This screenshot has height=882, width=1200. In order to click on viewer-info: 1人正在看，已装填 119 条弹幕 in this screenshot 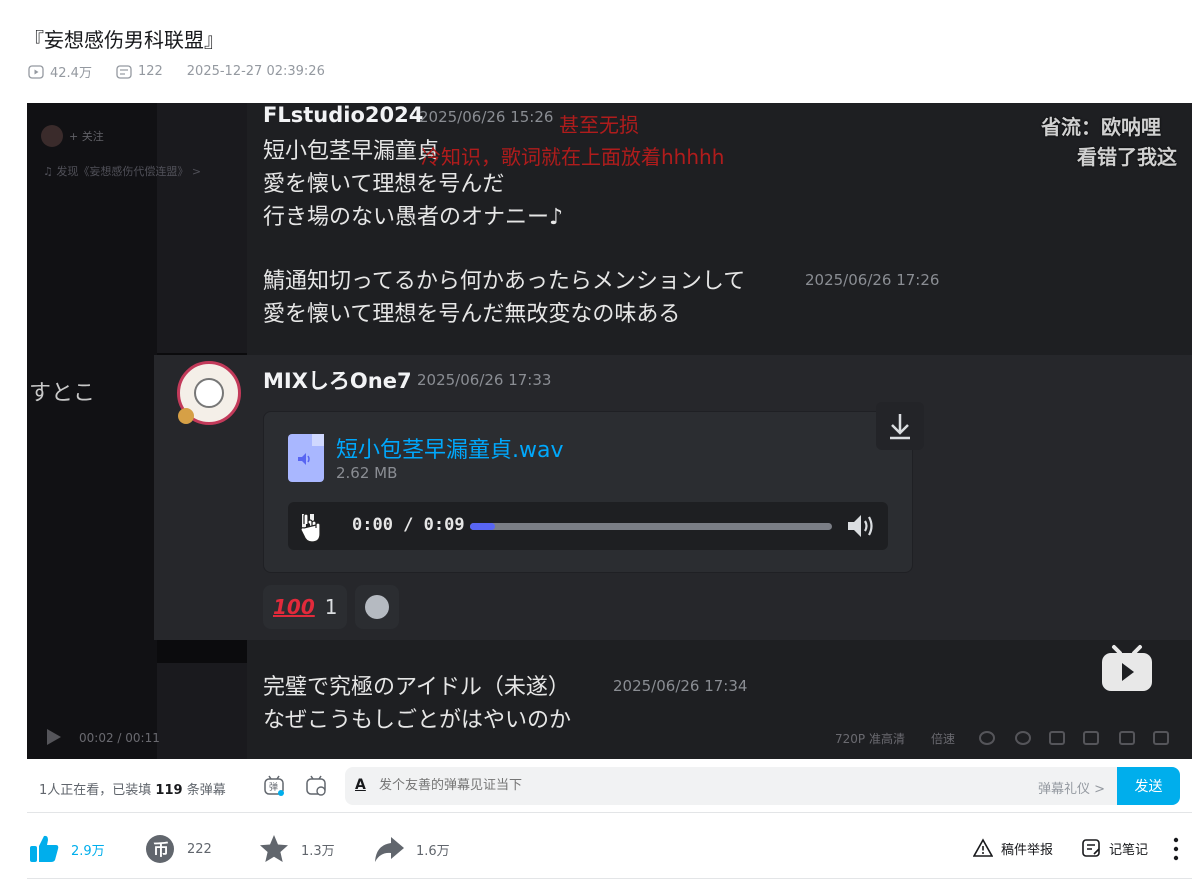, I will do `click(132, 788)`.